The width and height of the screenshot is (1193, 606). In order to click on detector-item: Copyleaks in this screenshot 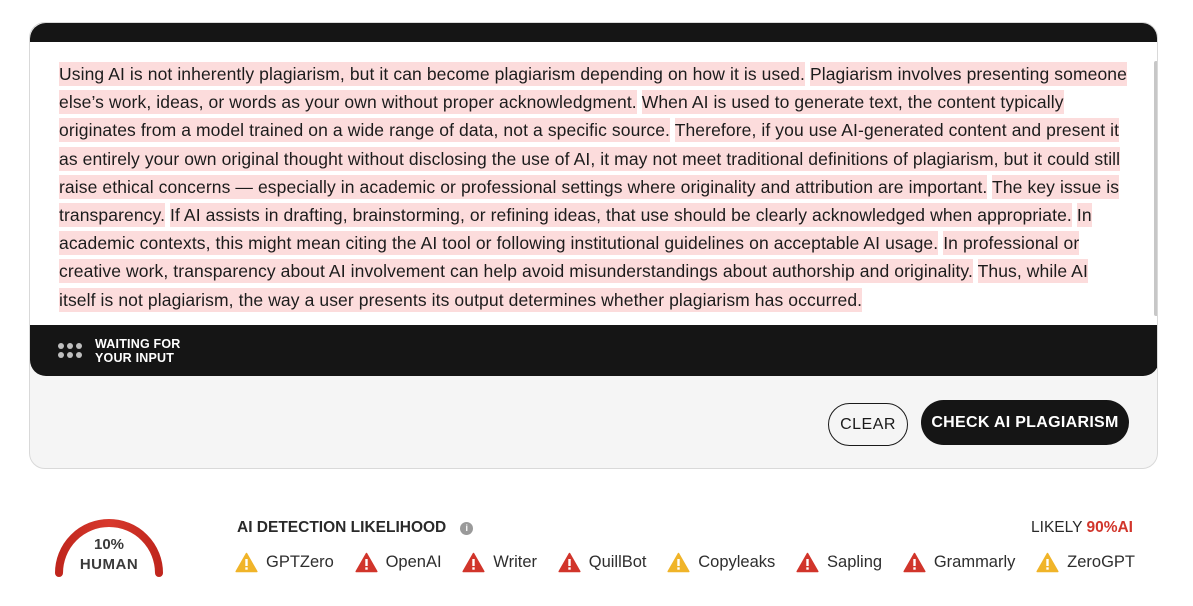, I will do `click(721, 562)`.